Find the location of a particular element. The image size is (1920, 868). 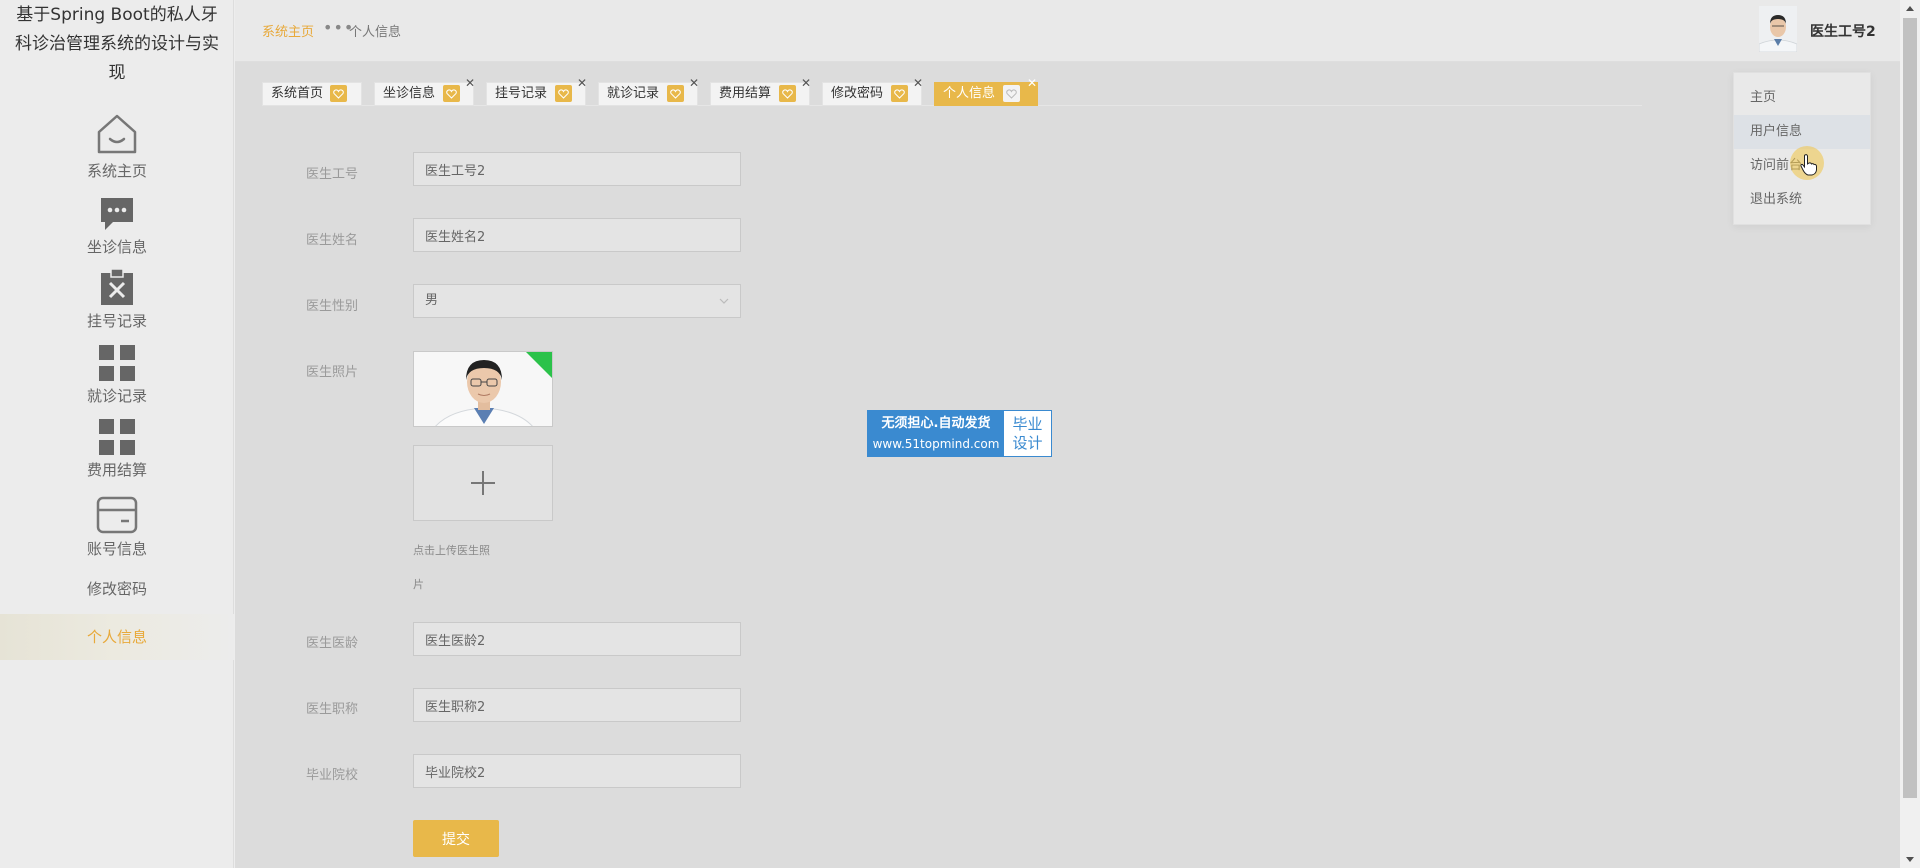

menu-item-logout: 退出系统 is located at coordinates (1802, 200).